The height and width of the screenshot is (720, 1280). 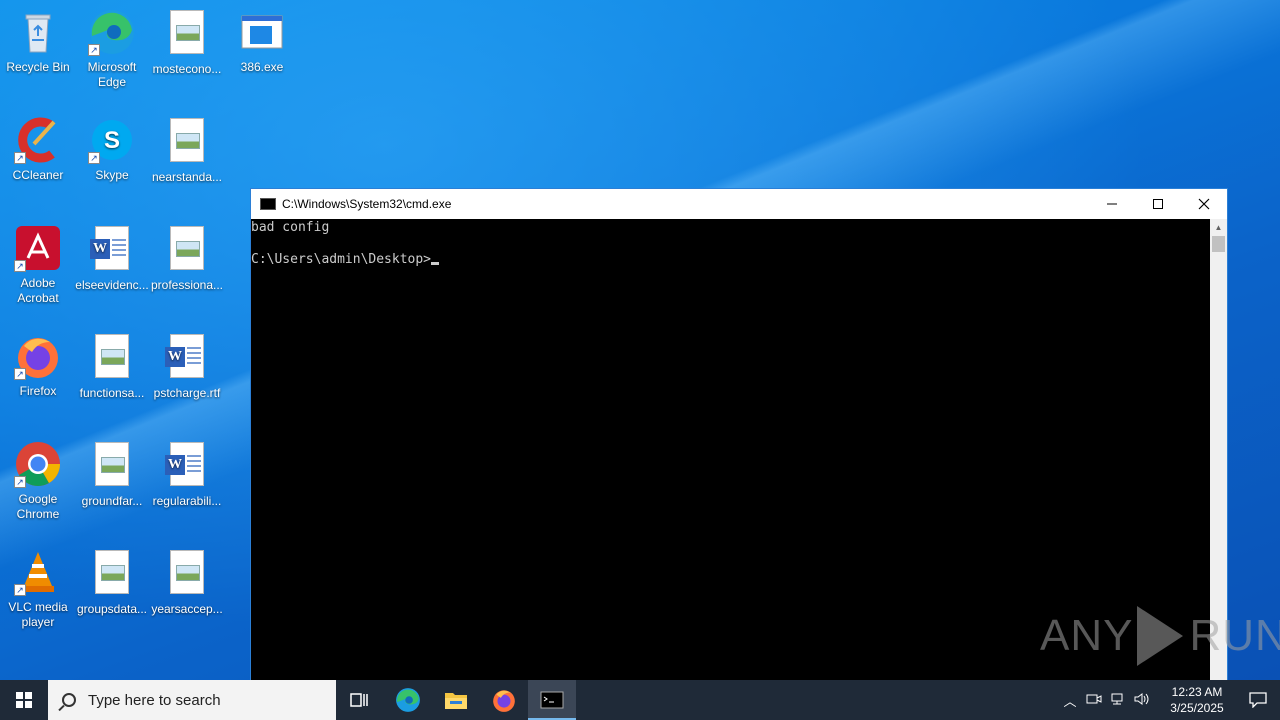 What do you see at coordinates (1158, 204) in the screenshot?
I see `maximize-button` at bounding box center [1158, 204].